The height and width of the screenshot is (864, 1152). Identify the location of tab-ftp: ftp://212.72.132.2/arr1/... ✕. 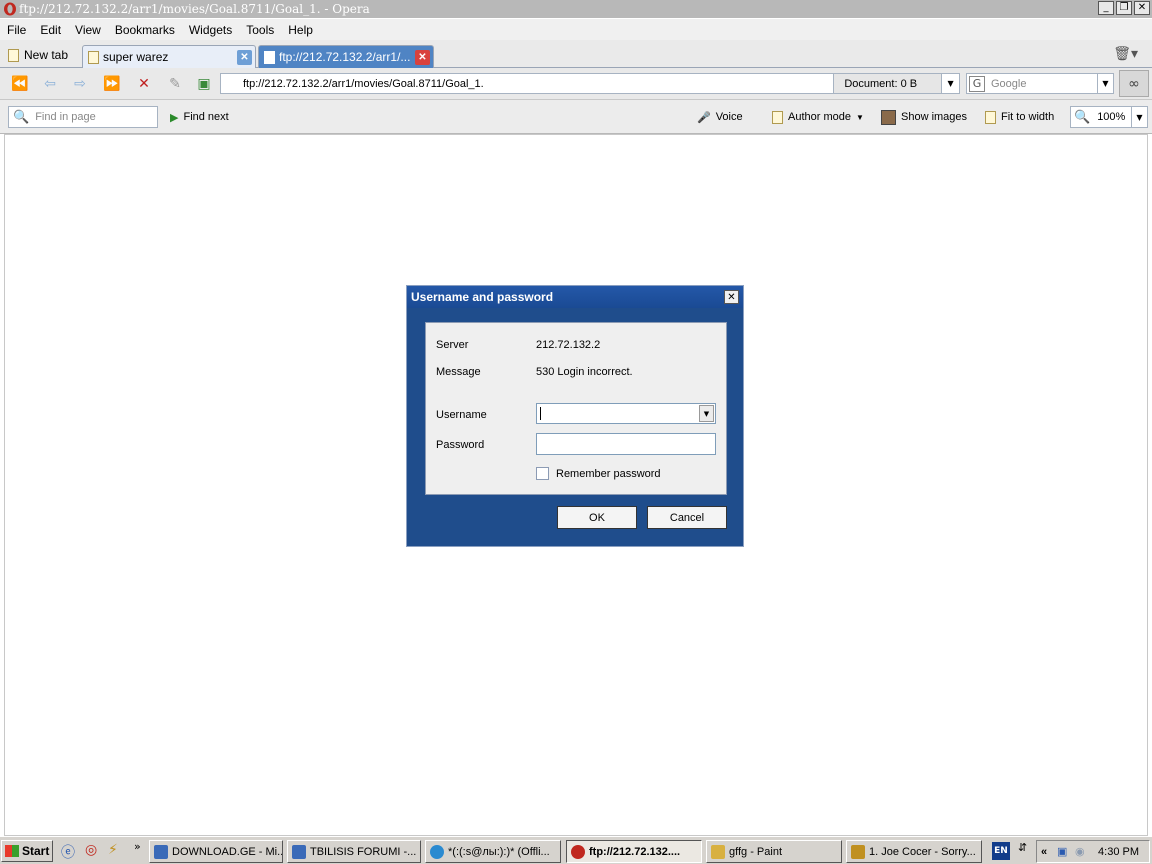
(346, 56).